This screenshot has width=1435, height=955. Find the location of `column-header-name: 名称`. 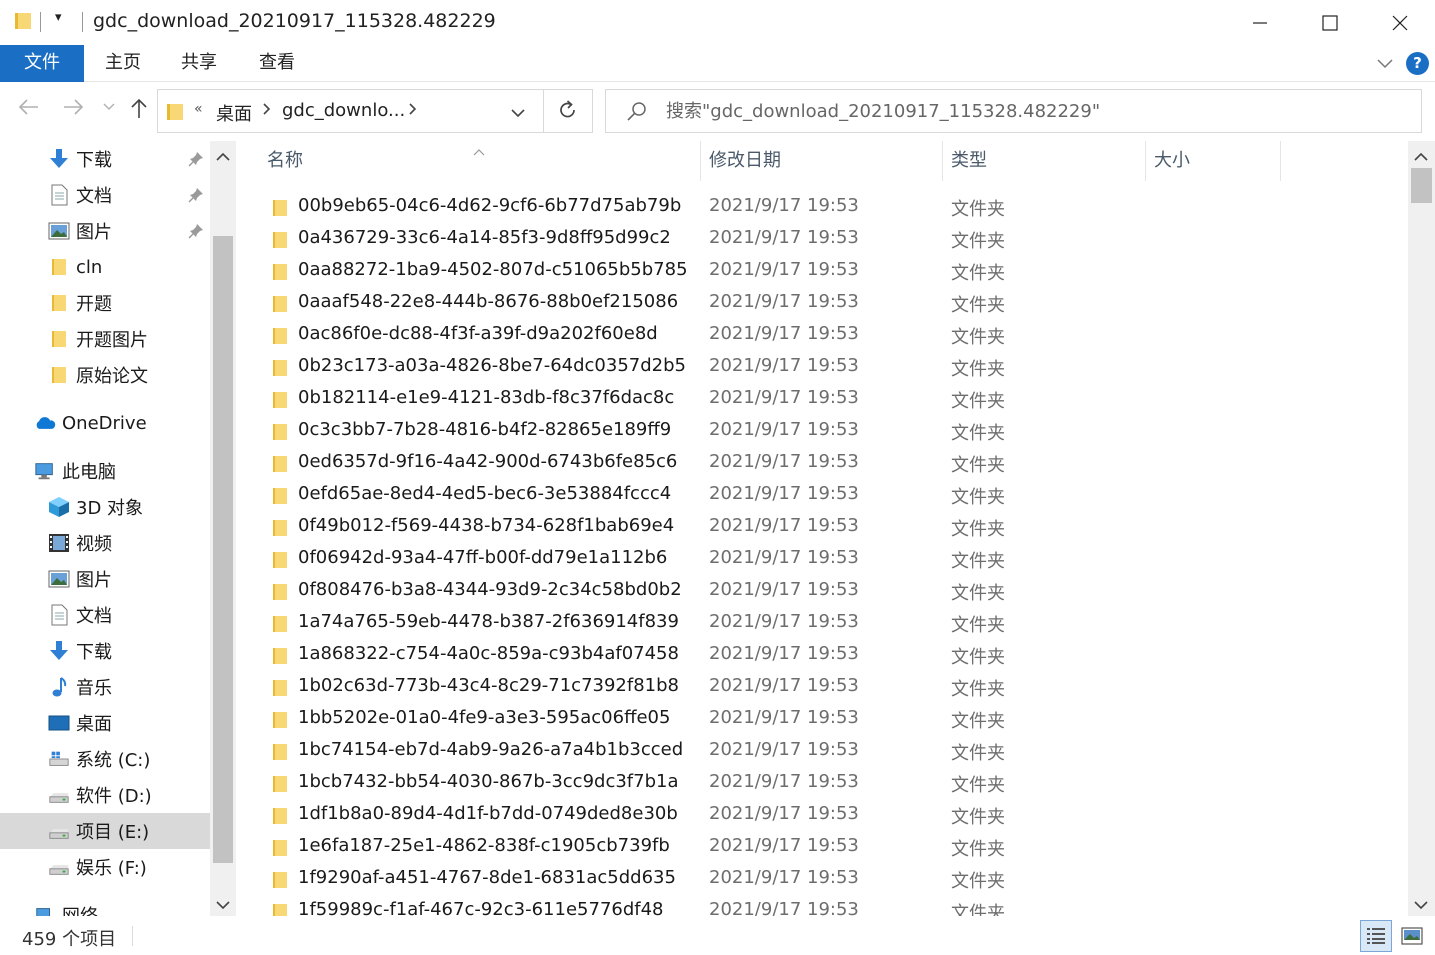

column-header-name: 名称 is located at coordinates (285, 161).